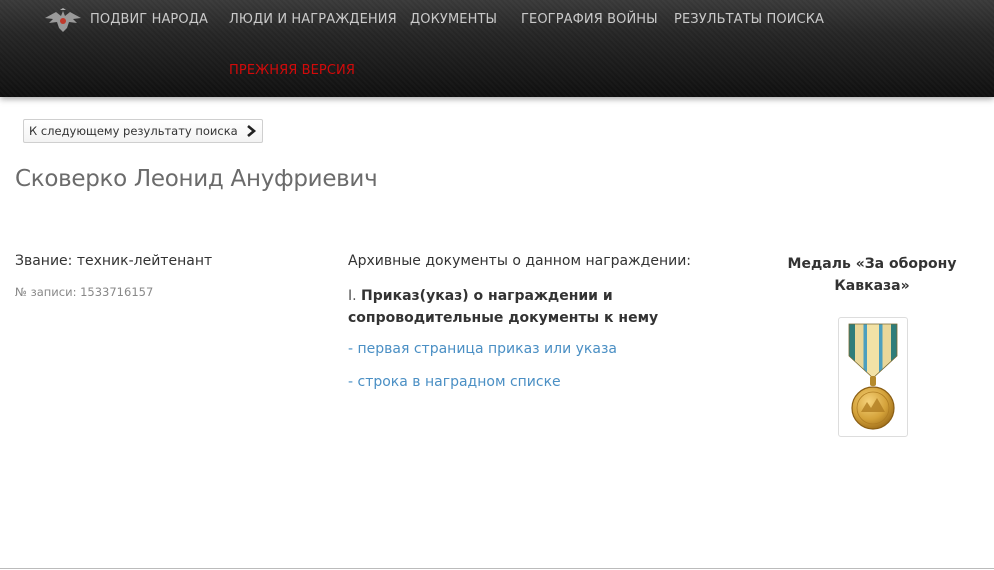  Describe the element at coordinates (63, 21) in the screenshot. I see `double-headed-eagle-icon` at that location.